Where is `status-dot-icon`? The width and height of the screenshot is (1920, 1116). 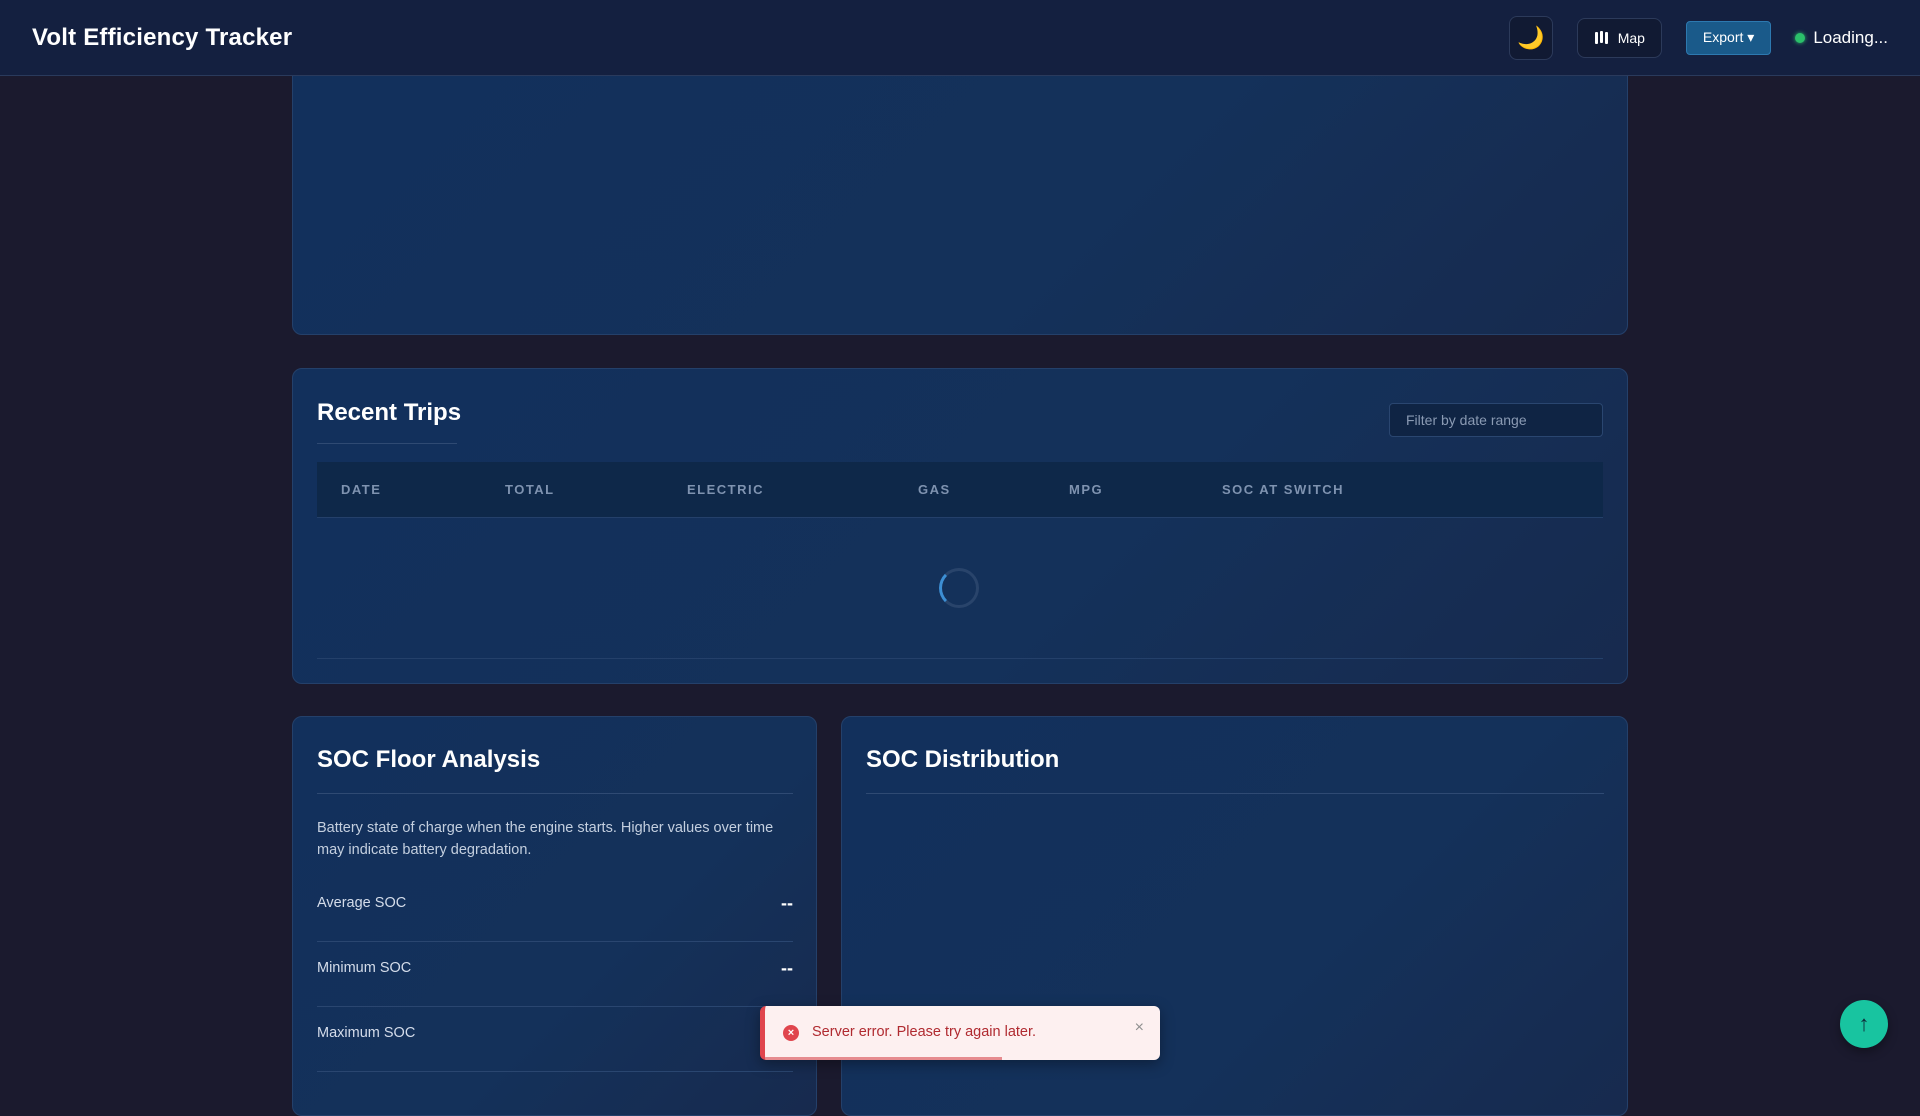 status-dot-icon is located at coordinates (1800, 37).